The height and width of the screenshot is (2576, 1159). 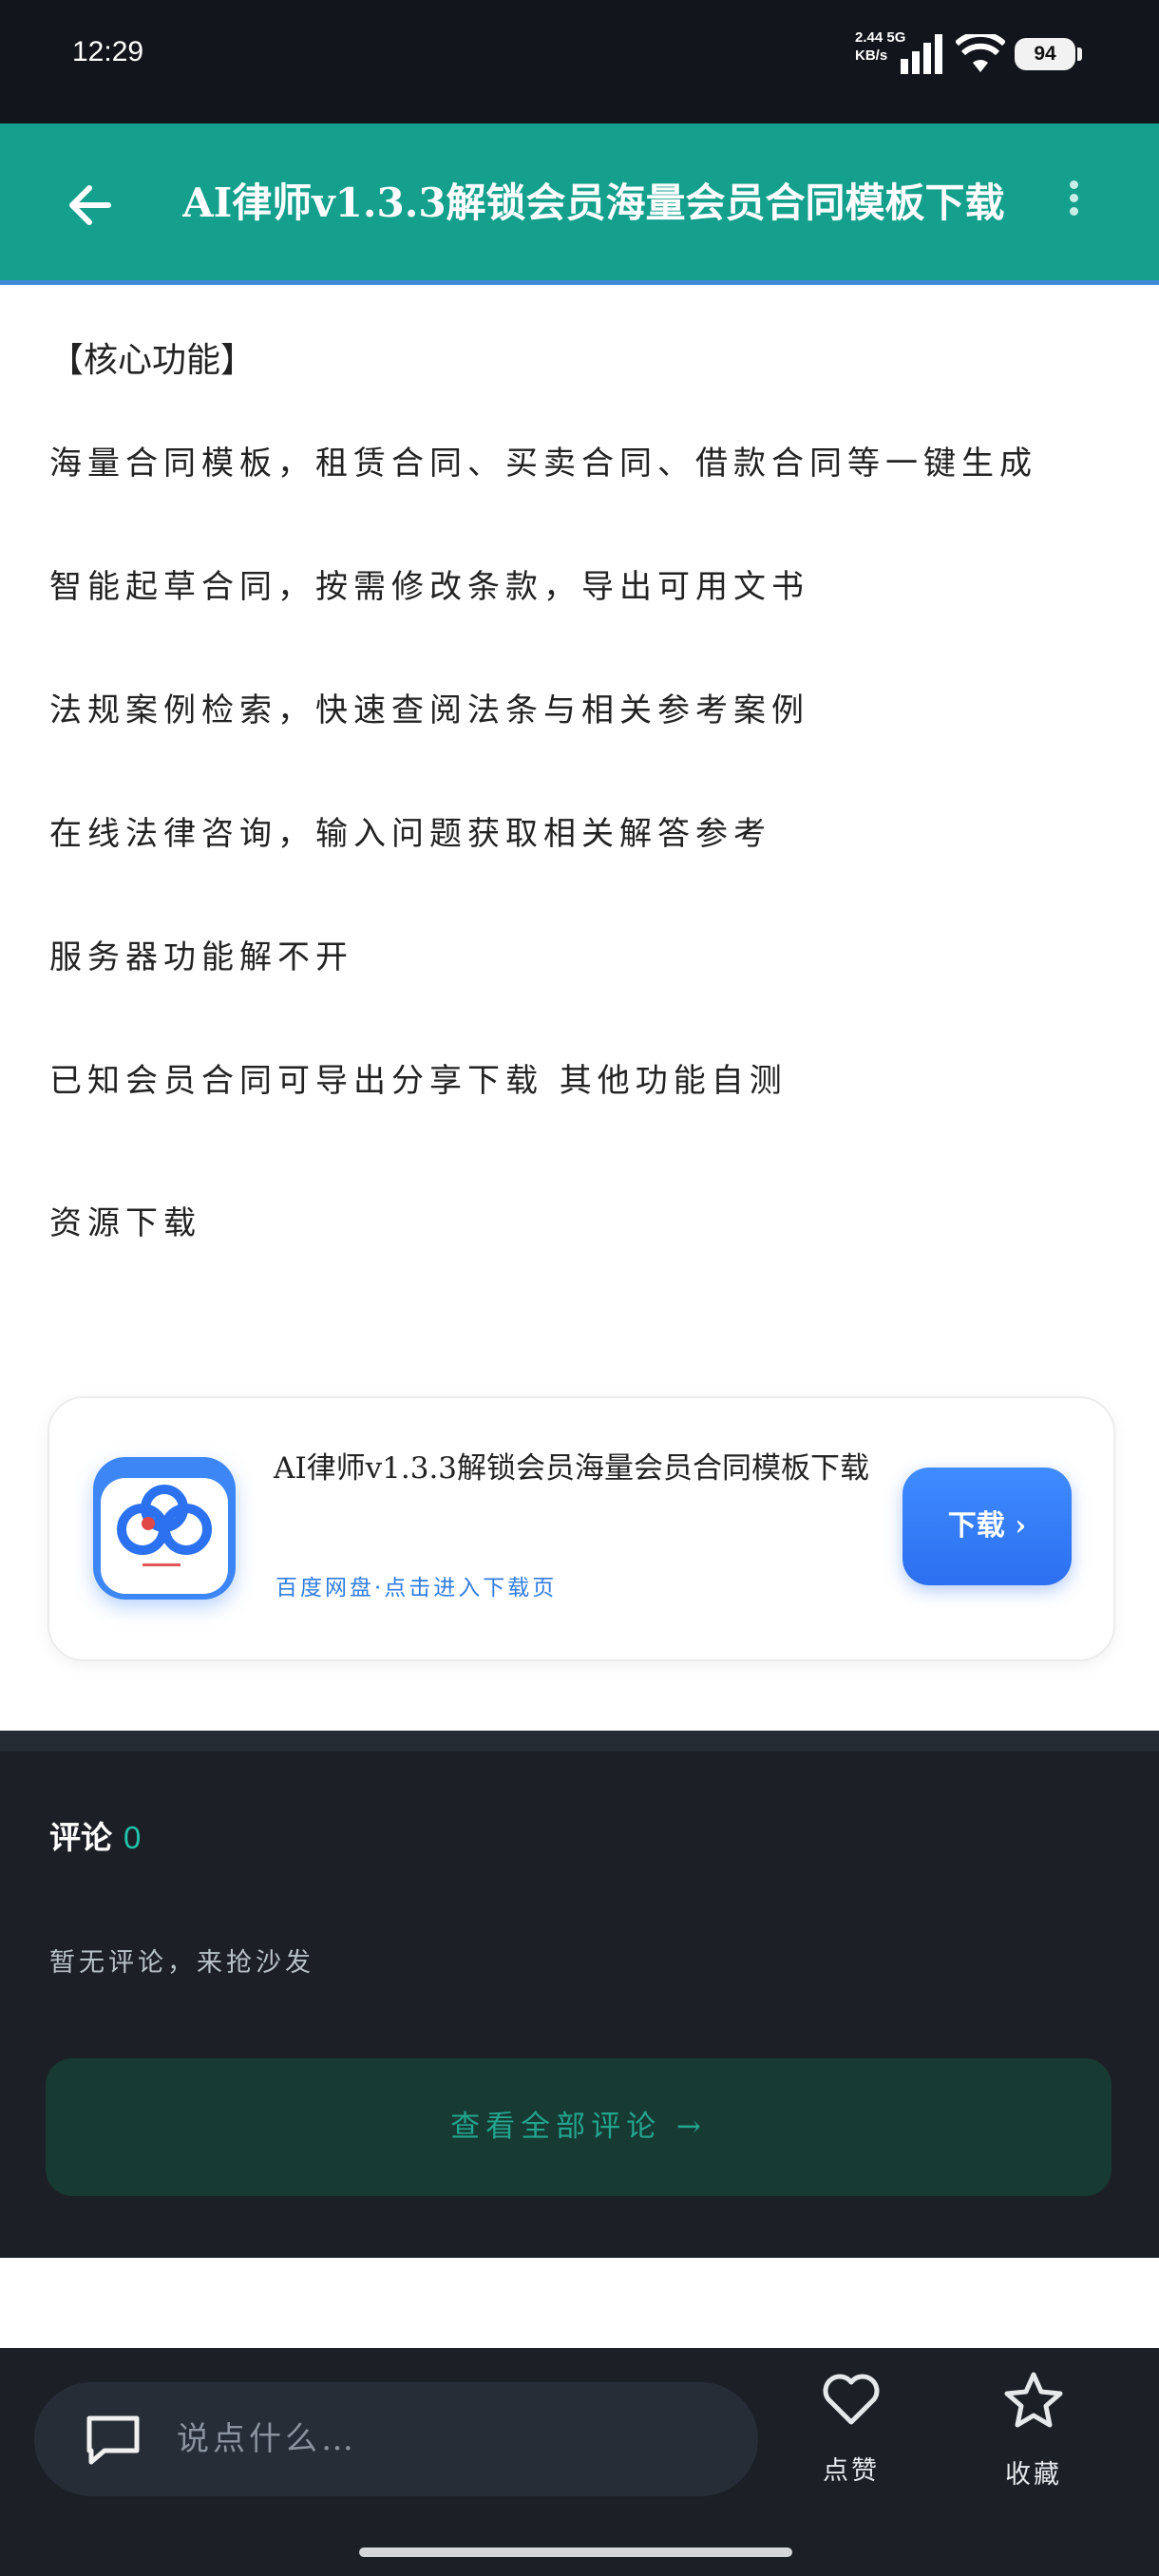 I want to click on baidu-netdisk-icon, so click(x=164, y=1528).